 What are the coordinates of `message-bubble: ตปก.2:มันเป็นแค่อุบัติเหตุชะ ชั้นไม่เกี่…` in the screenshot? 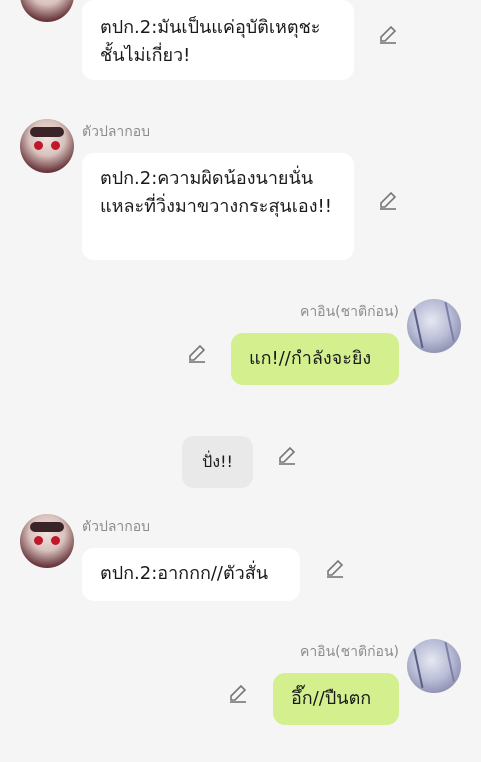 It's located at (218, 40).